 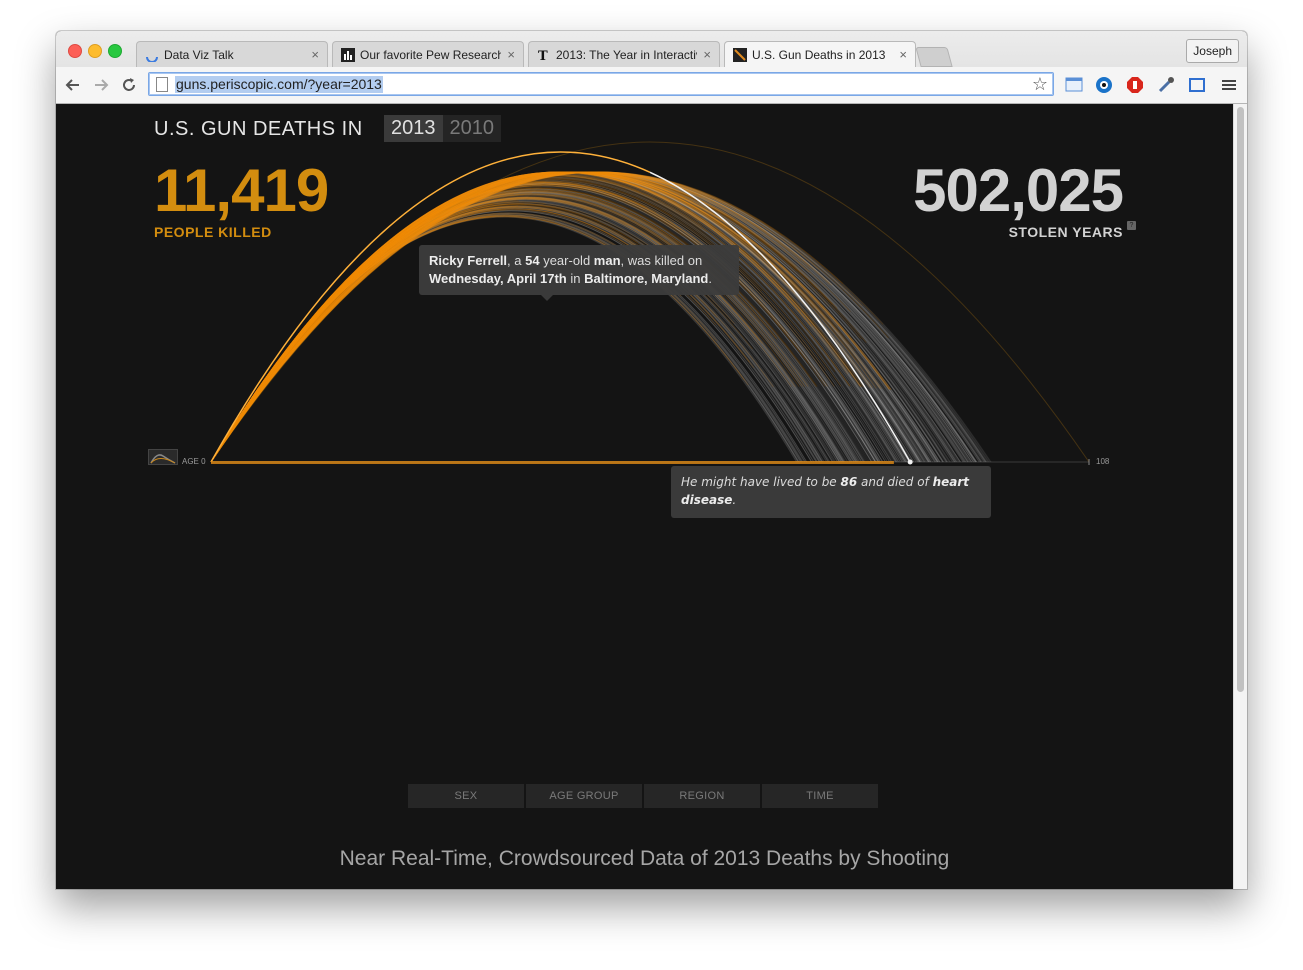 What do you see at coordinates (468, 260) in the screenshot?
I see `victim-name: Ricky Ferrell` at bounding box center [468, 260].